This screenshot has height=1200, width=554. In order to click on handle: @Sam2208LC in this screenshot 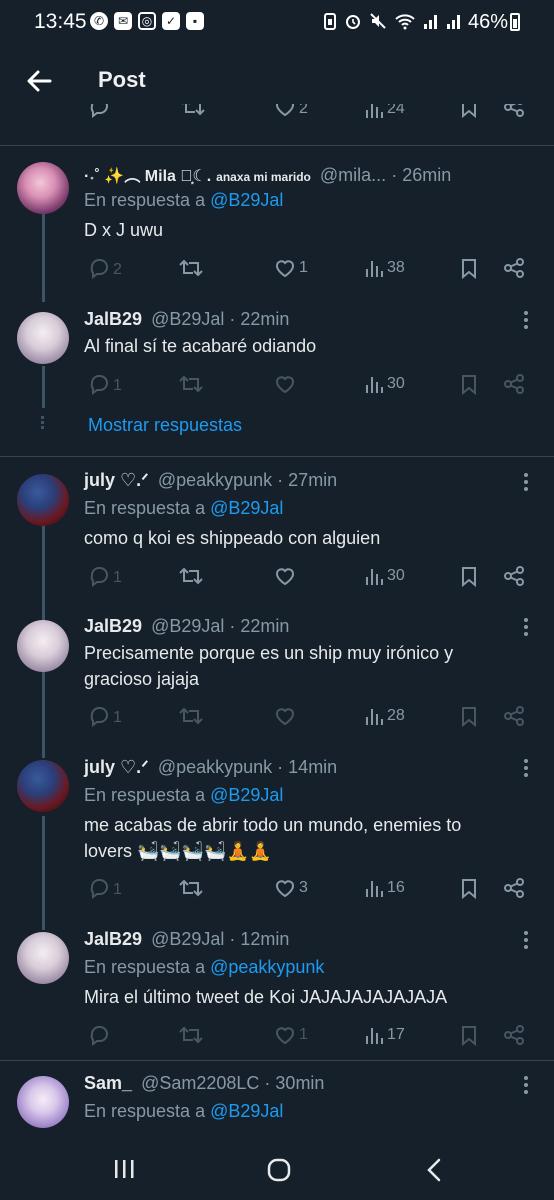, I will do `click(200, 1083)`.